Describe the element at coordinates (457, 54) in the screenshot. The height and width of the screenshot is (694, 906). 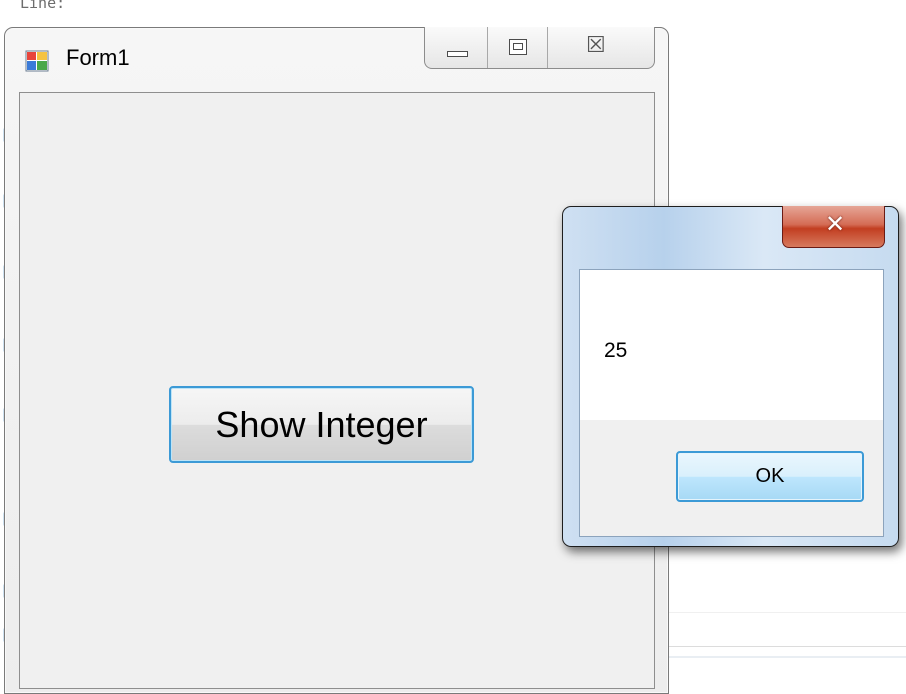
I see `minimize-icon` at that location.